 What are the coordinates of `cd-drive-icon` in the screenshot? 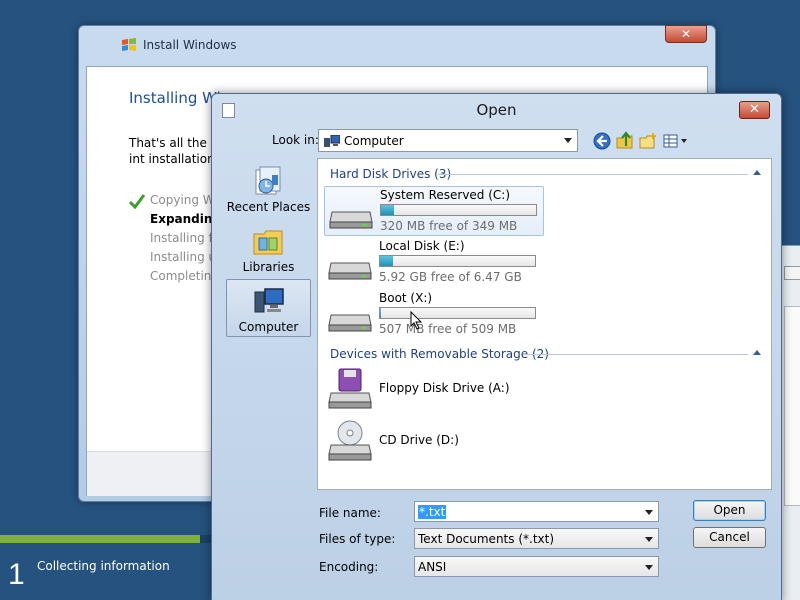 It's located at (350, 440).